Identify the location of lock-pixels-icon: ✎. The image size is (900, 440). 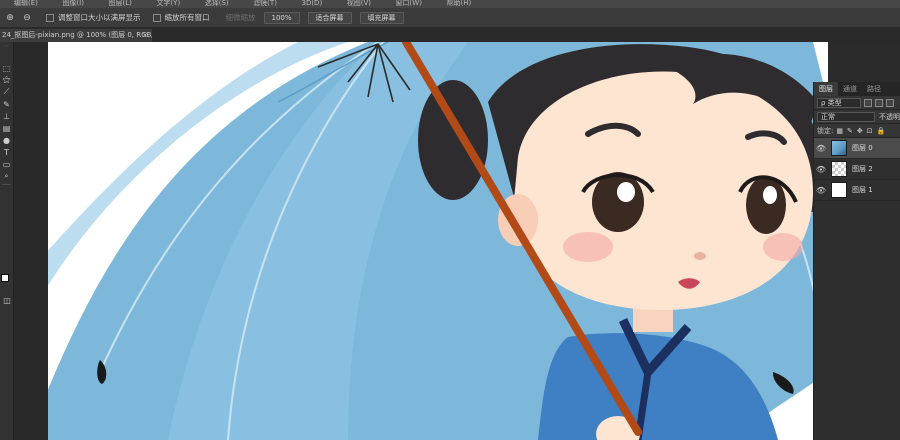
(850, 131).